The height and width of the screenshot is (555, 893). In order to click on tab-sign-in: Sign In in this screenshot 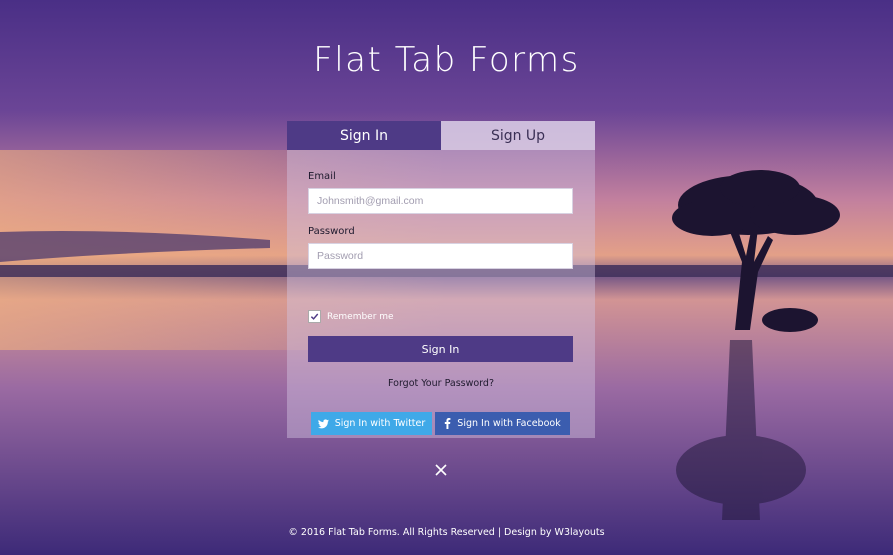, I will do `click(364, 135)`.